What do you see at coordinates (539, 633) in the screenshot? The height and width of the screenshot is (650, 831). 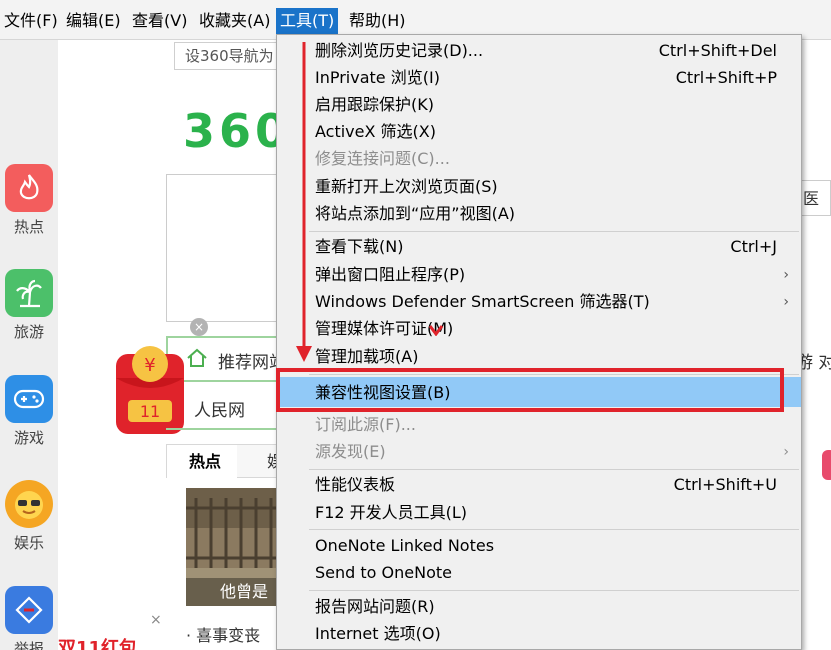 I see `menu-item-internet-options: Internet 选项(O)` at bounding box center [539, 633].